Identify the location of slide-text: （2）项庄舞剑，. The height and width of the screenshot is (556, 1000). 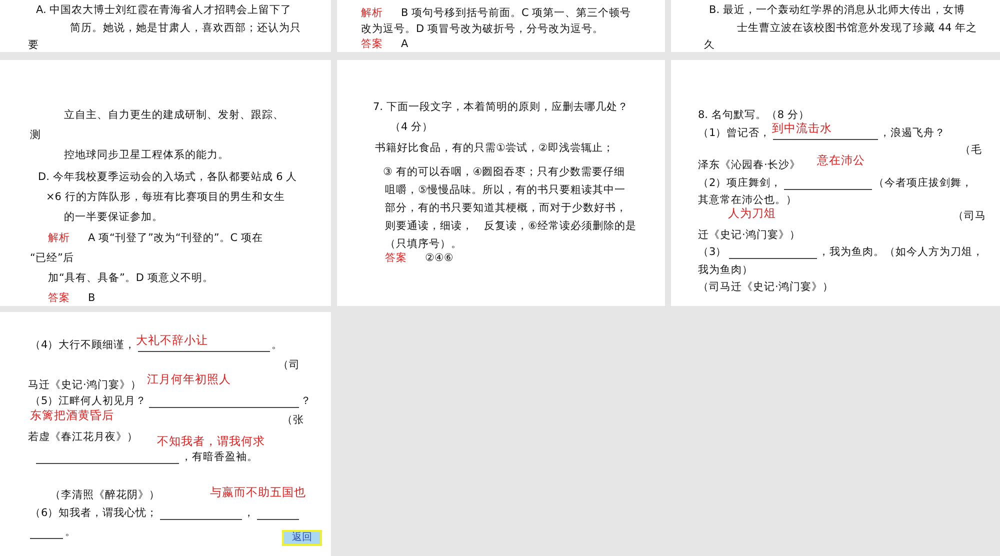
(740, 183).